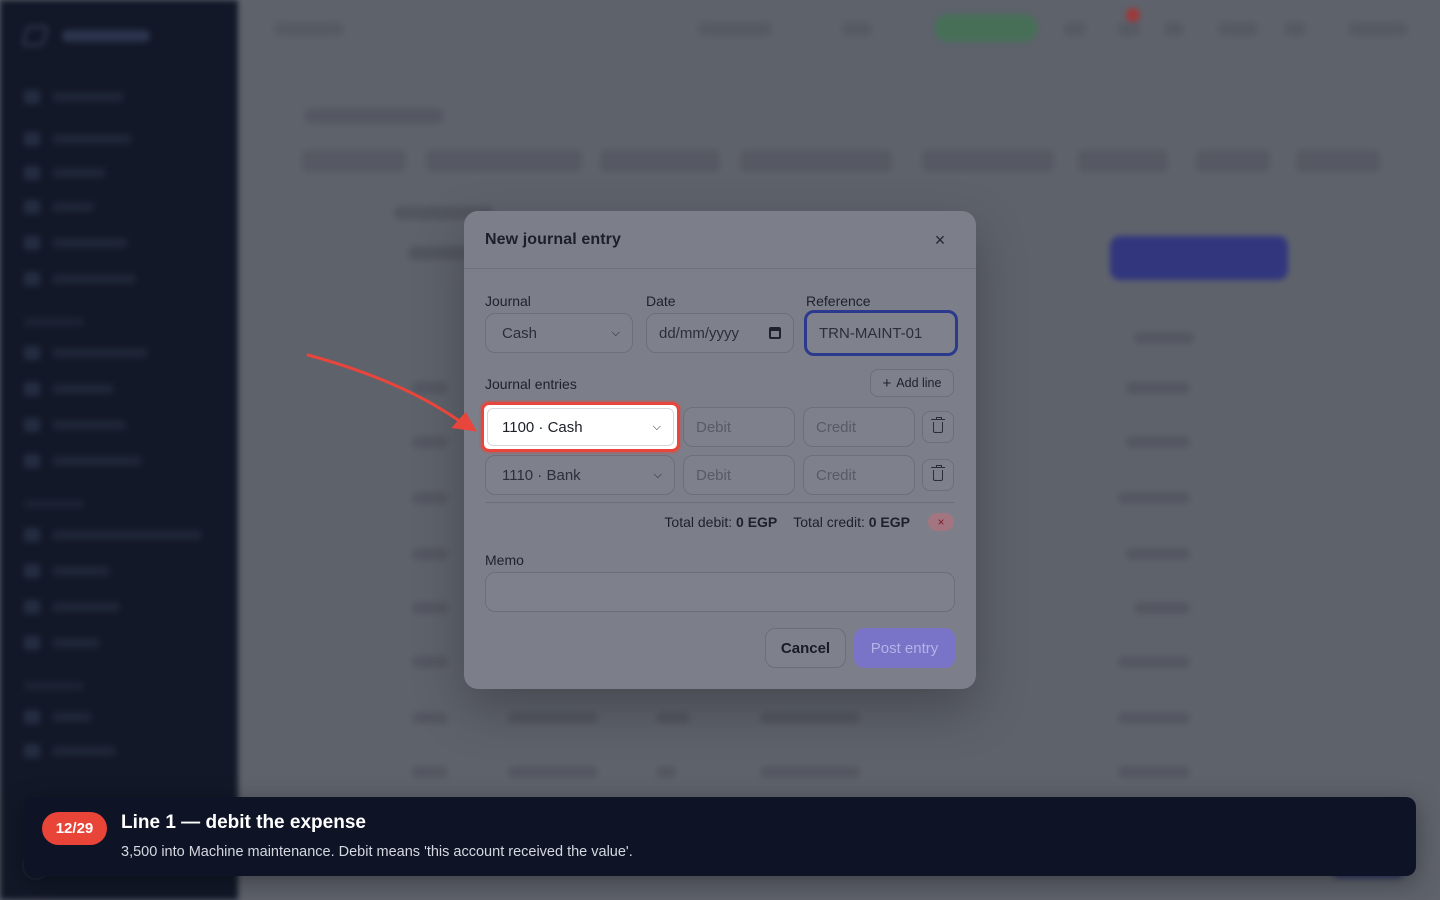 The image size is (1440, 900). Describe the element at coordinates (699, 333) in the screenshot. I see `date-placeholder: dd/mm/yyyy` at that location.